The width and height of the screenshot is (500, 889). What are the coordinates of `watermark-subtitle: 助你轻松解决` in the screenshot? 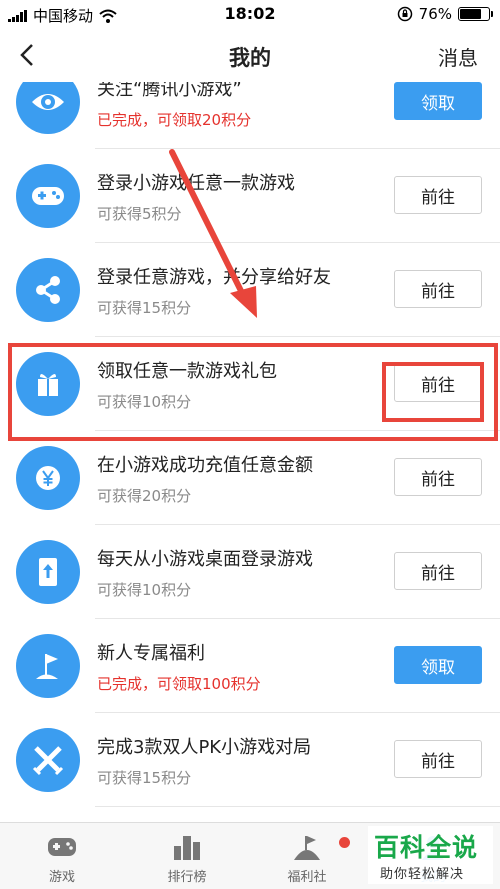 It's located at (422, 874).